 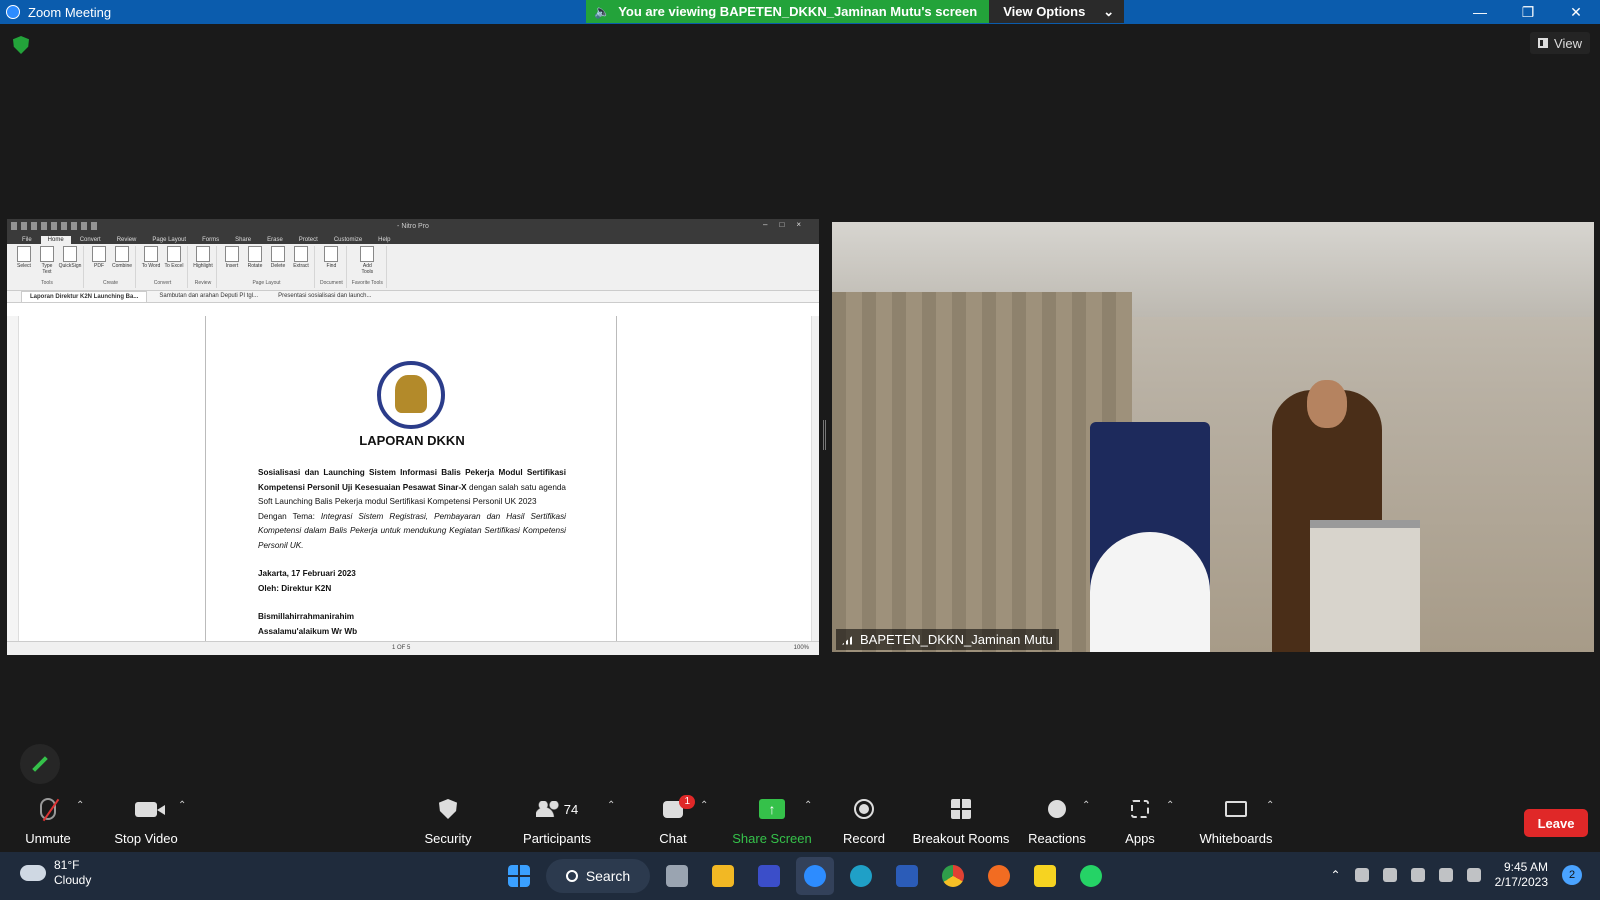 I want to click on whatsapp-icon, so click(x=1091, y=876).